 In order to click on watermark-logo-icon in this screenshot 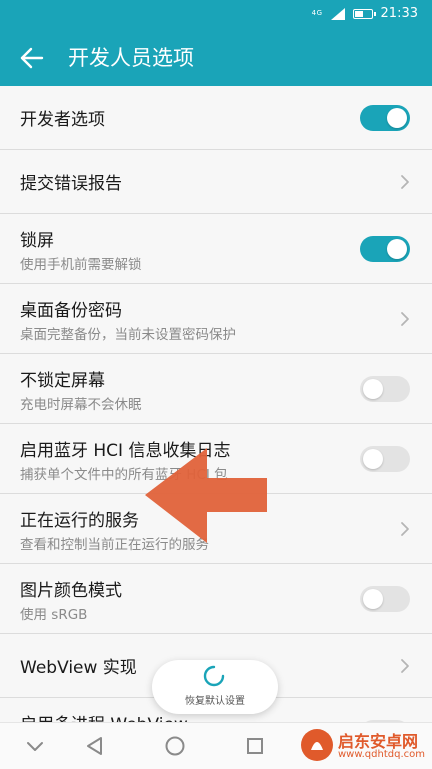, I will do `click(317, 745)`.